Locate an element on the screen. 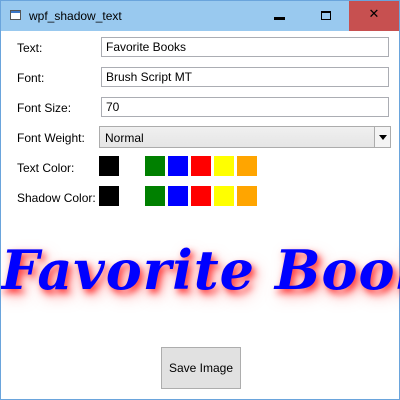 The width and height of the screenshot is (400, 400). font-weight-value: Normal is located at coordinates (124, 138).